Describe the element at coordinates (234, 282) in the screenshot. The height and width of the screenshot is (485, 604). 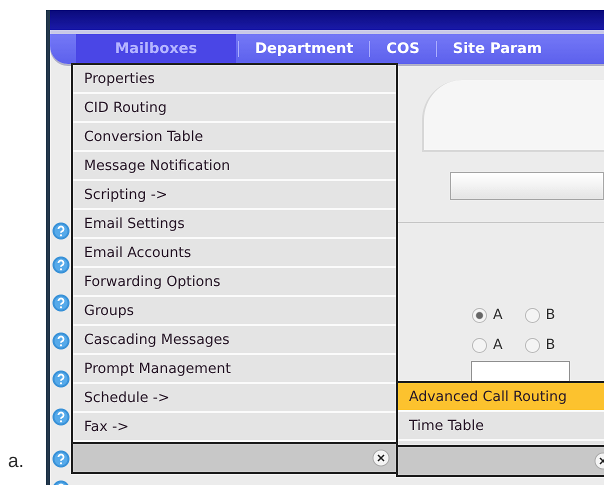
I see `menu-item: Forwarding Options` at that location.